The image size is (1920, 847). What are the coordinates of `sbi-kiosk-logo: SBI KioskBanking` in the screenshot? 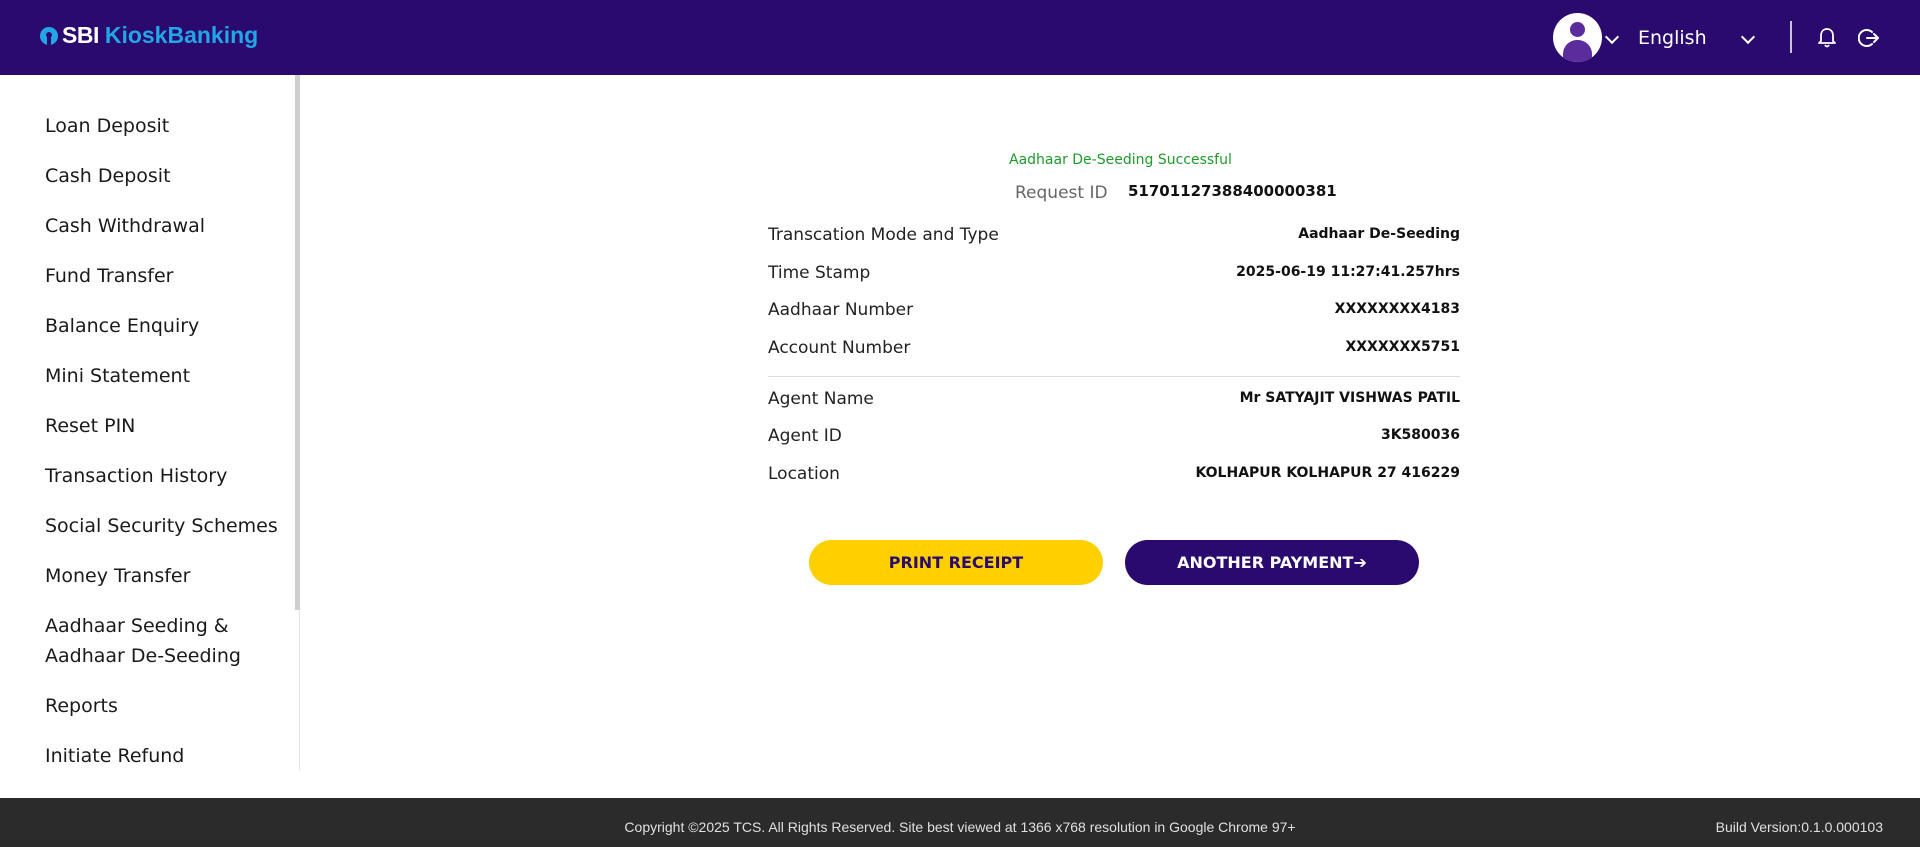 It's located at (149, 35).